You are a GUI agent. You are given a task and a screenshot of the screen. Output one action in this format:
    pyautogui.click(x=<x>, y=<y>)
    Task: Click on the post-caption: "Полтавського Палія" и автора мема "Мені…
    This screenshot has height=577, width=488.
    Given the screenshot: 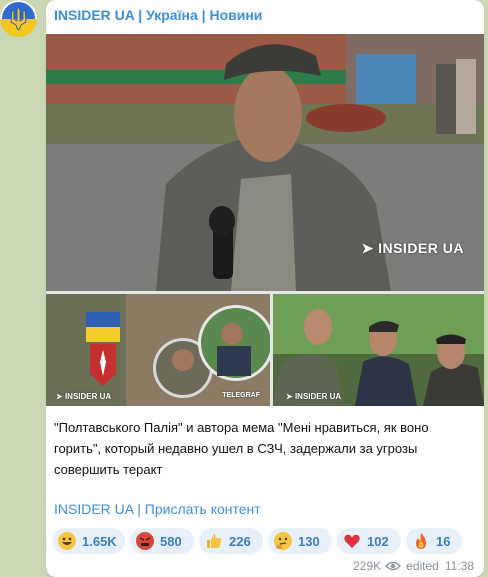 What is the action you would take?
    pyautogui.click(x=241, y=448)
    